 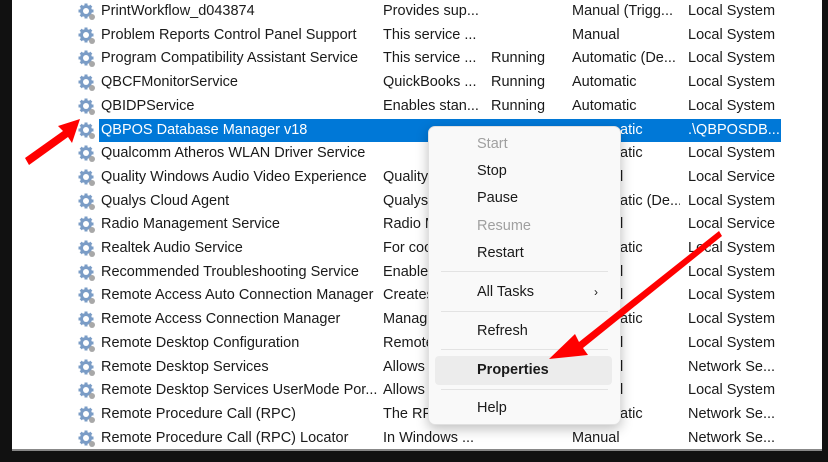 I want to click on red-arrow-to-properties, so click(x=635, y=295).